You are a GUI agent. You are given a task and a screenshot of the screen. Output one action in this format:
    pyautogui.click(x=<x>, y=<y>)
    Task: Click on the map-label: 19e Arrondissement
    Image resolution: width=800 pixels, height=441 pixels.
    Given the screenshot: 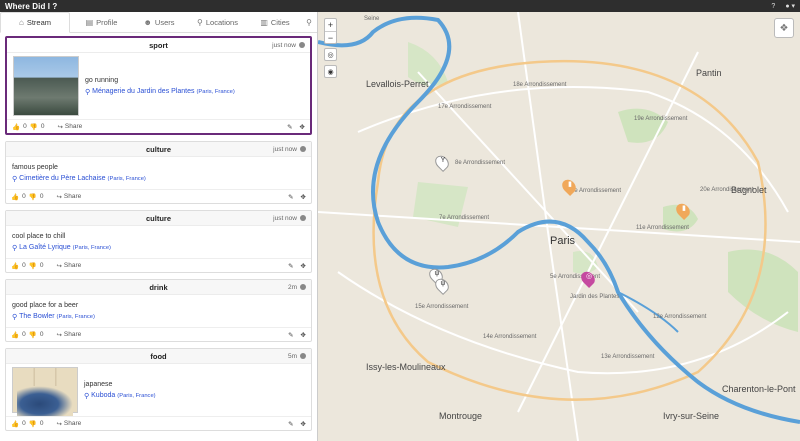 What is the action you would take?
    pyautogui.click(x=661, y=119)
    